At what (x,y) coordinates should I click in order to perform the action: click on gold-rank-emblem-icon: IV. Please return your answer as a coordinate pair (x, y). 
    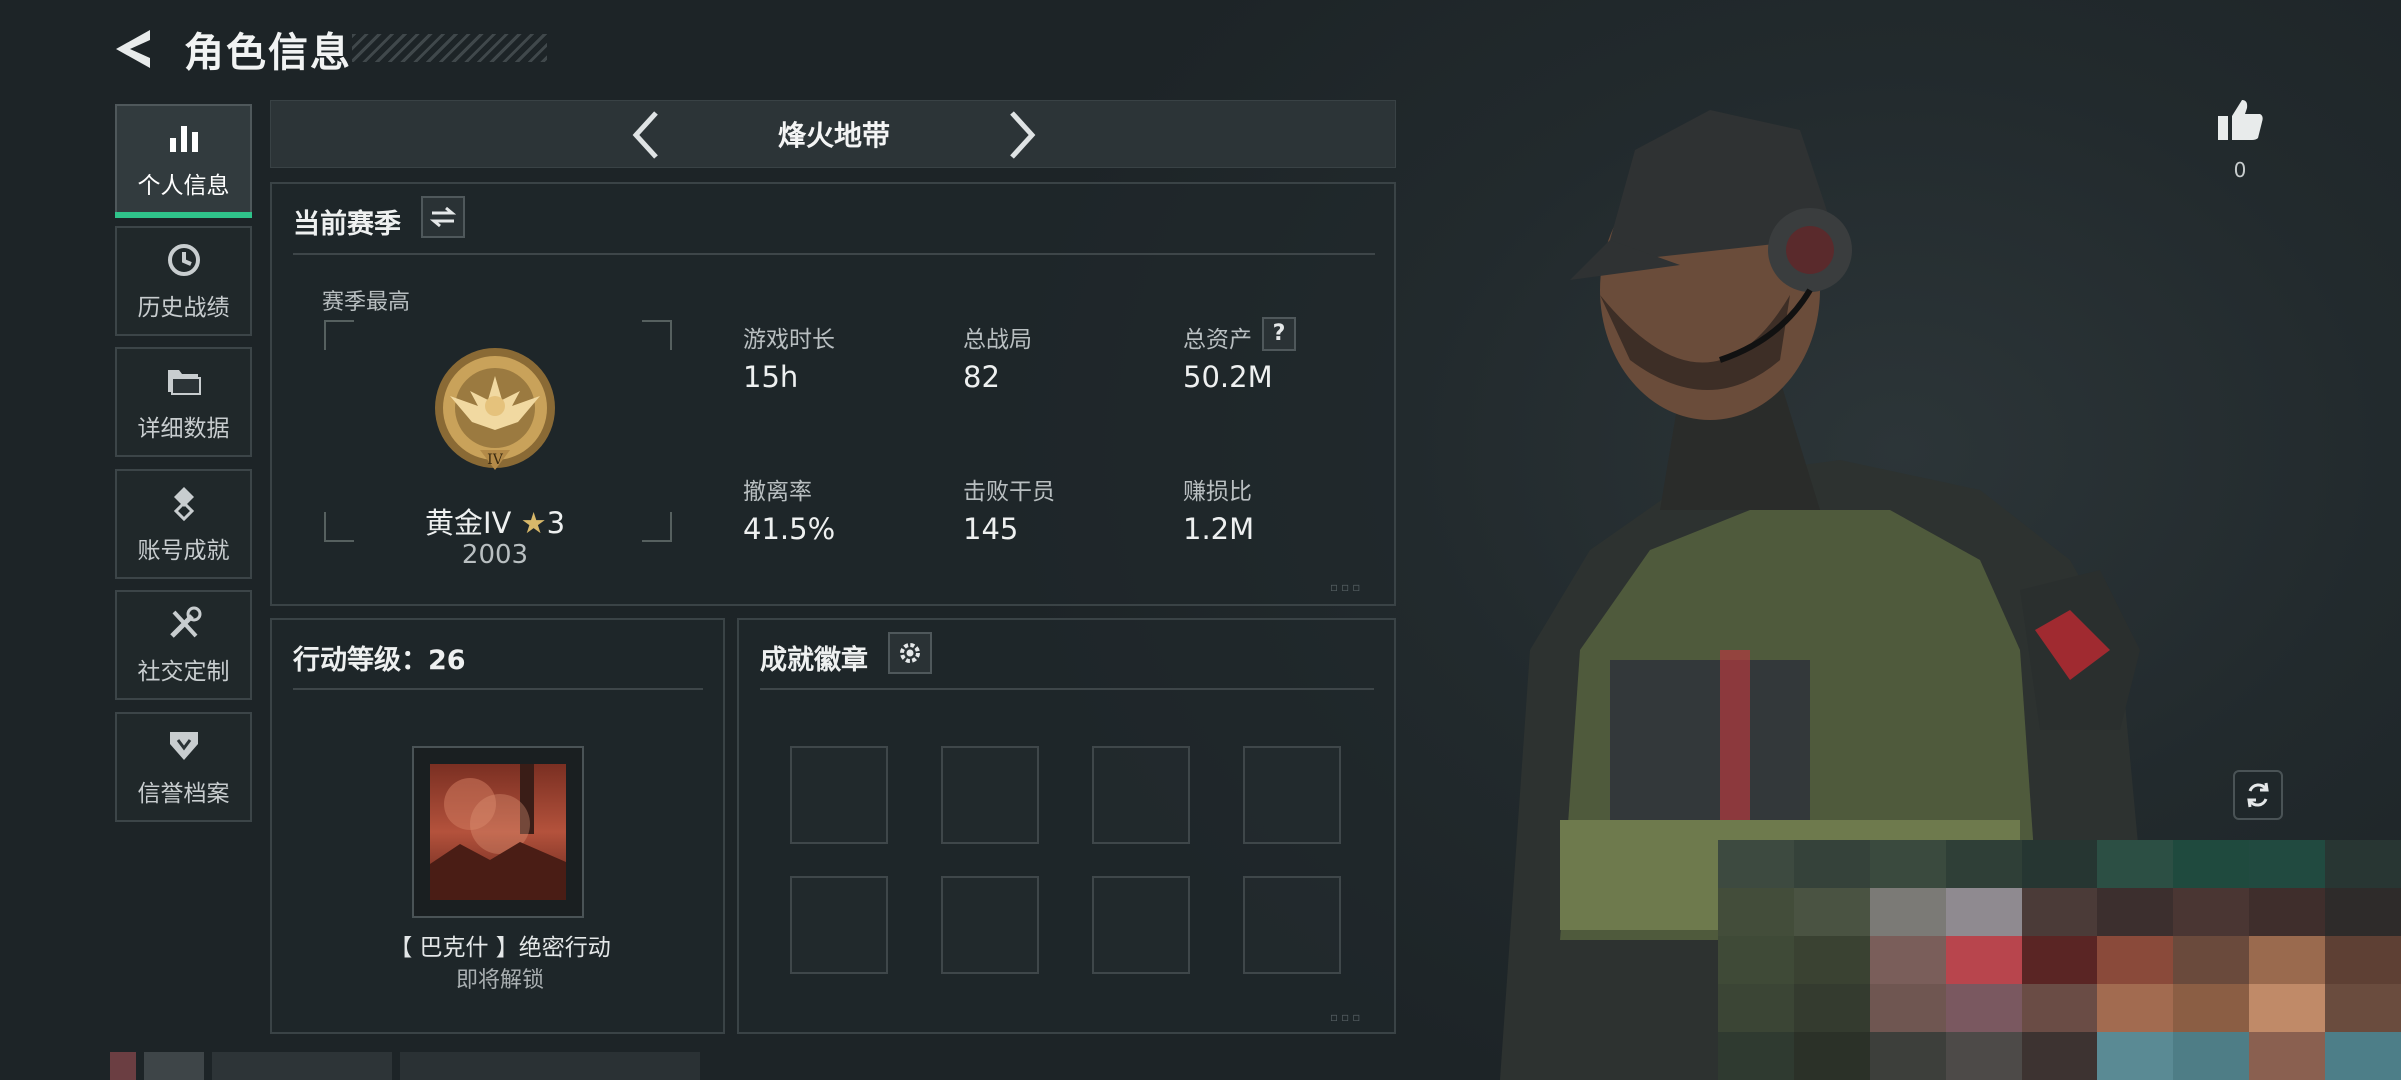
    Looking at the image, I should click on (495, 409).